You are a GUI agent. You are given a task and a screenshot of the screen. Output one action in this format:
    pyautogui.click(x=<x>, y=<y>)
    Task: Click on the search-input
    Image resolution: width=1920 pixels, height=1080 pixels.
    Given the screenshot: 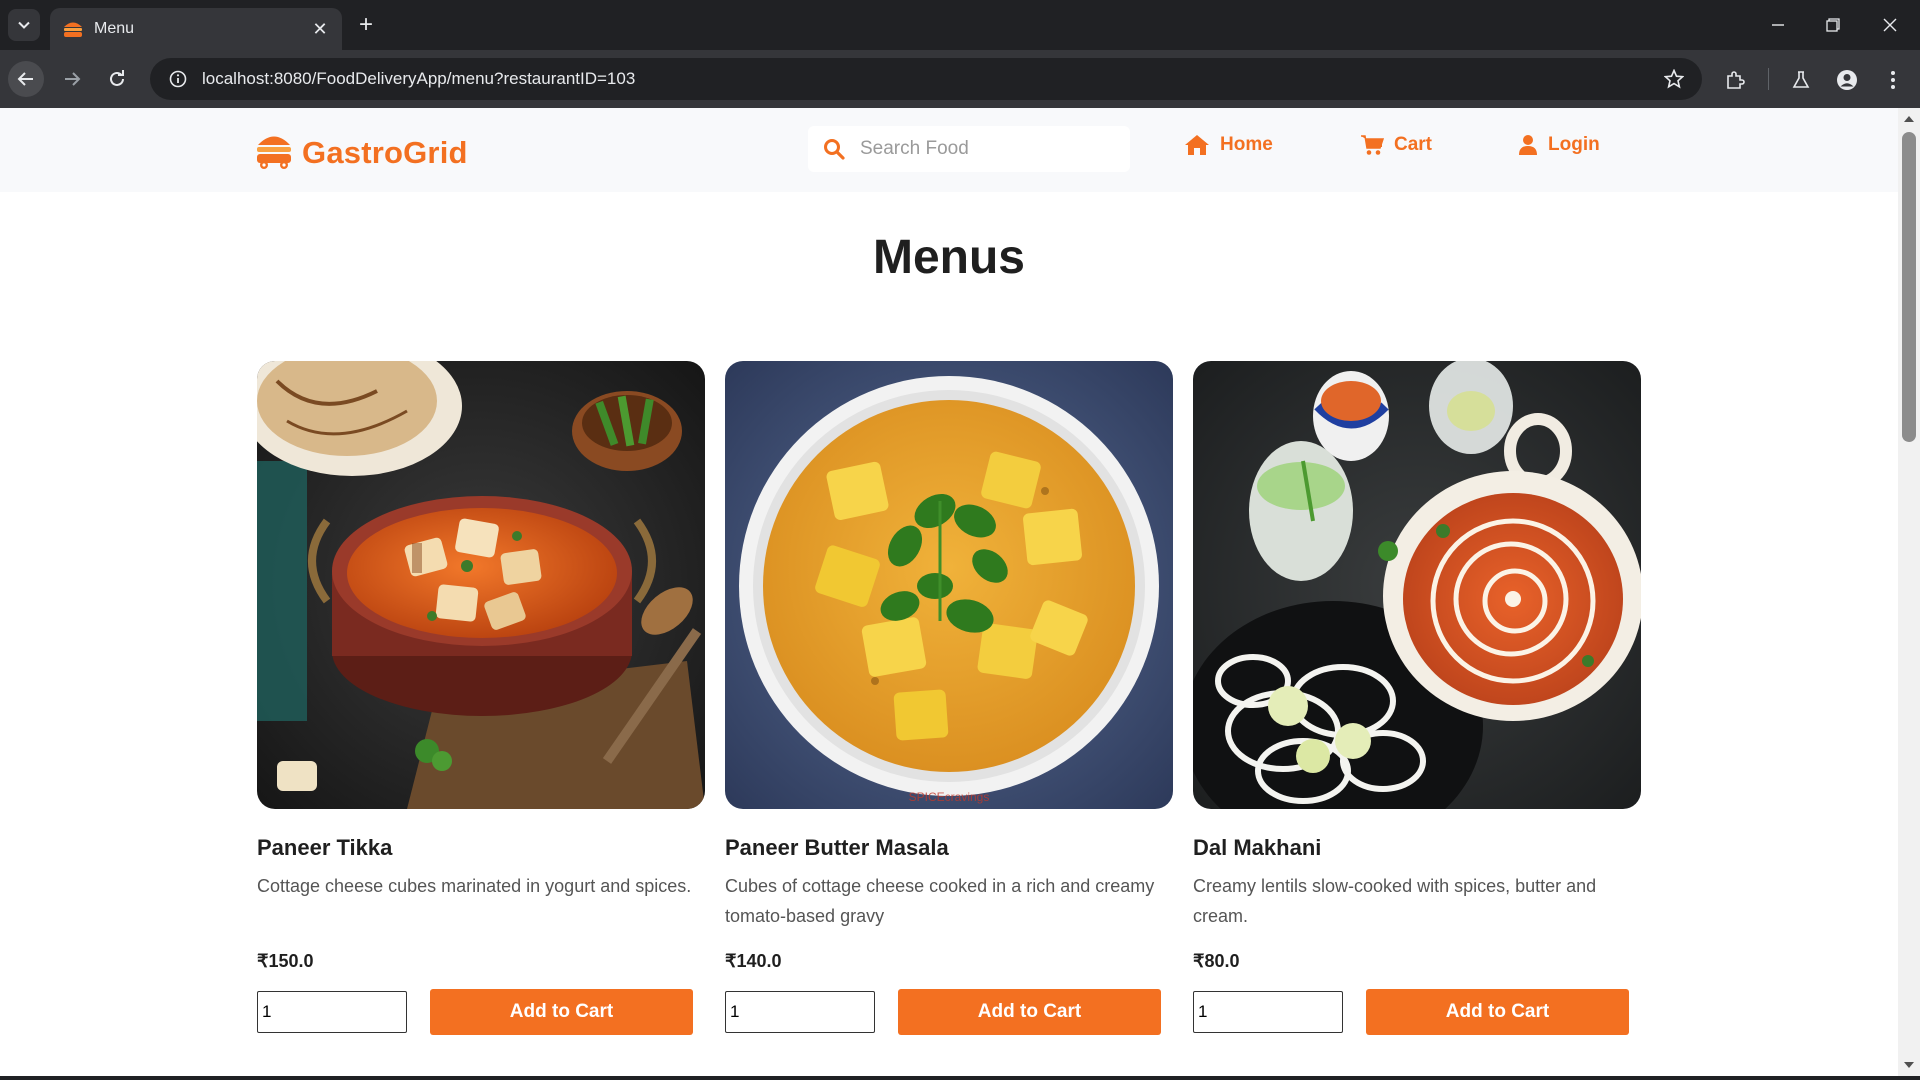 What is the action you would take?
    pyautogui.click(x=985, y=149)
    